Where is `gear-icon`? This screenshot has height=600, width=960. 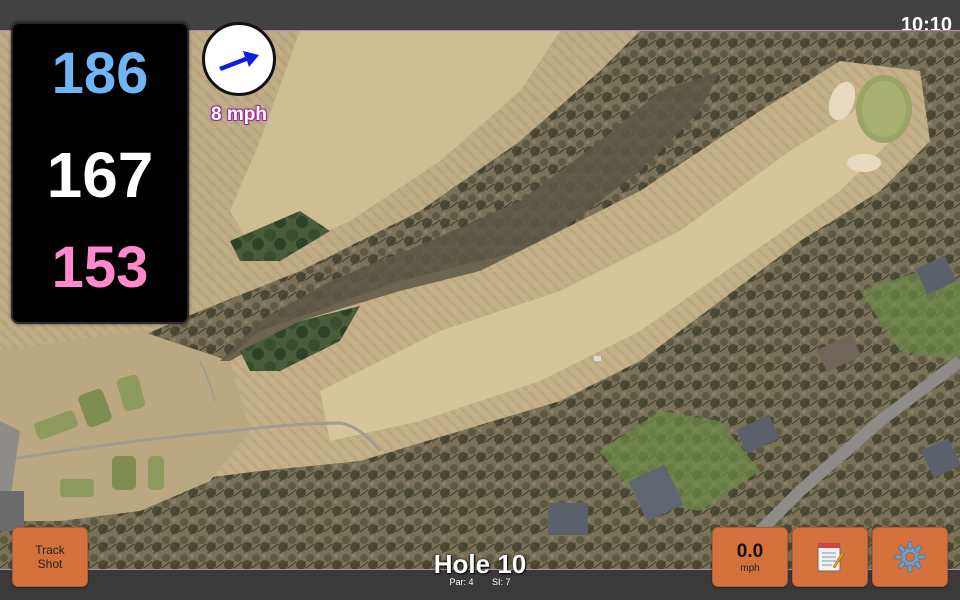
gear-icon is located at coordinates (910, 557).